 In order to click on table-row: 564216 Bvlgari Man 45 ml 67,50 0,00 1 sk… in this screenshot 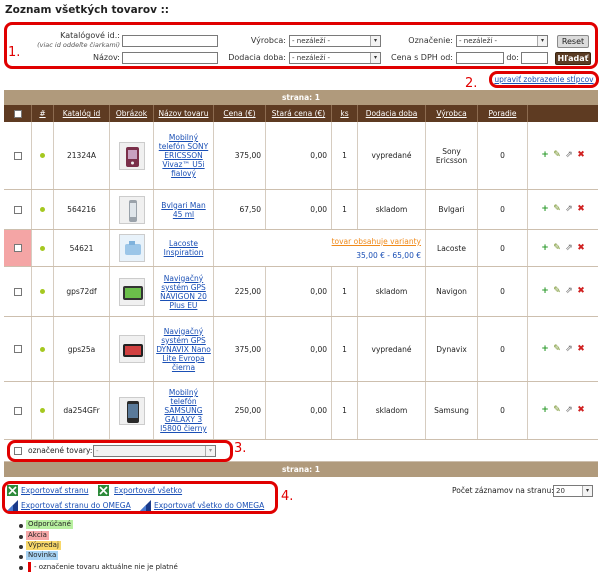, I will do `click(301, 210)`.